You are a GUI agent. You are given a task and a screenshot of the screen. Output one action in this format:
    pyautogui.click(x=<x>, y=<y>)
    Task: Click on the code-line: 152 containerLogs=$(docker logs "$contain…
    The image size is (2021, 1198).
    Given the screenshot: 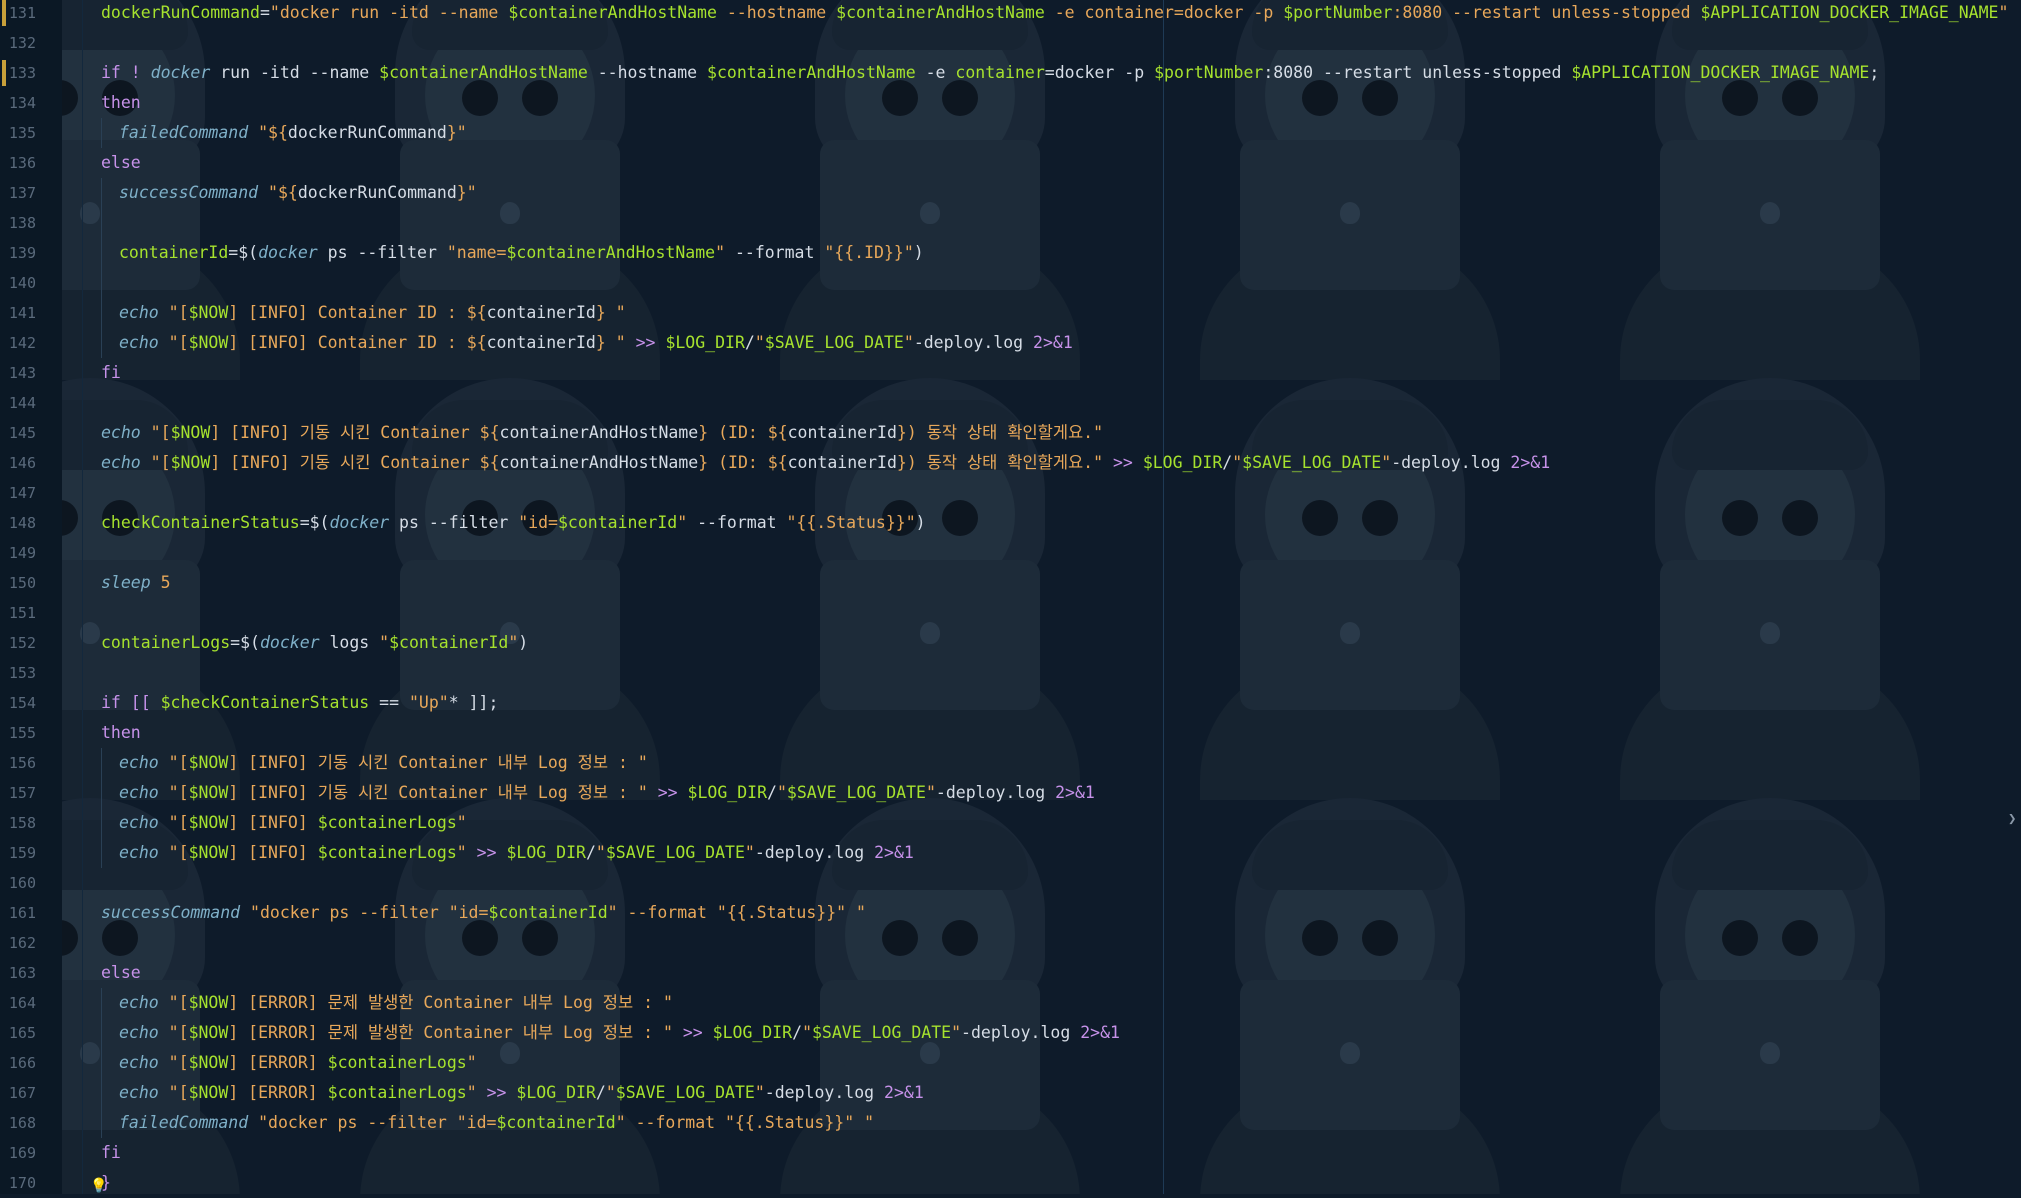 What is the action you would take?
    pyautogui.click(x=1010, y=643)
    